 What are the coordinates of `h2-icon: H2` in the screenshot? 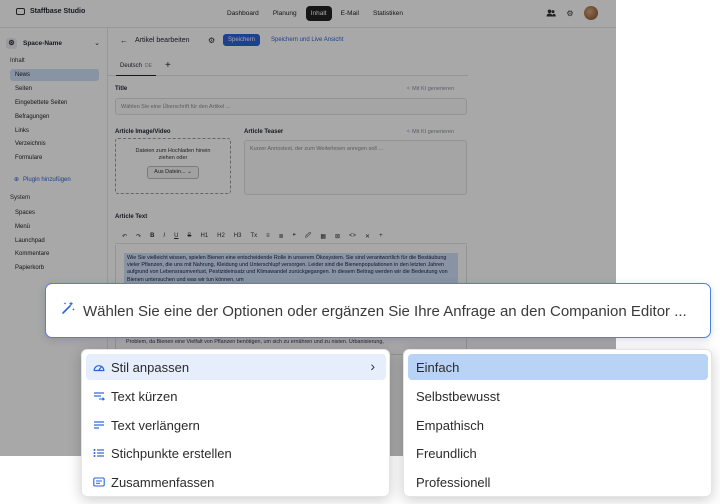 It's located at (221, 236).